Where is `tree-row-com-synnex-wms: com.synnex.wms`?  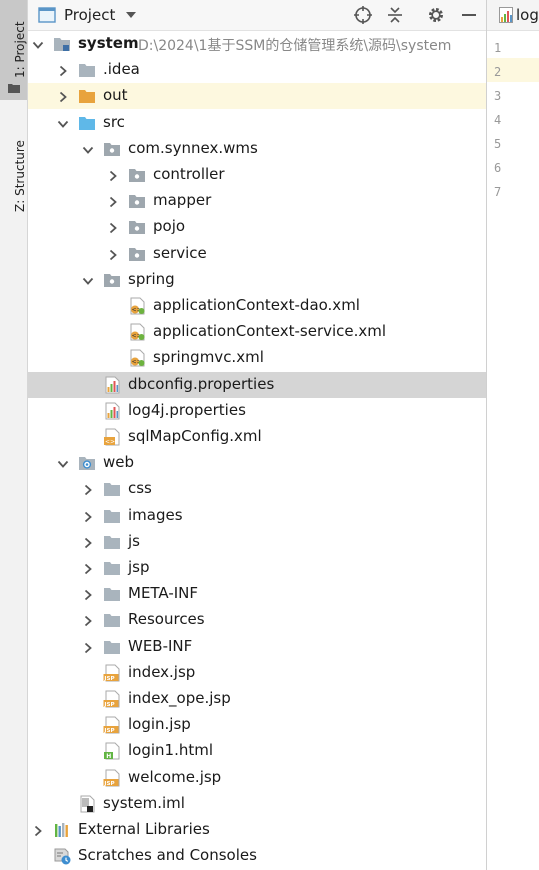
tree-row-com-synnex-wms: com.synnex.wms is located at coordinates (257, 149).